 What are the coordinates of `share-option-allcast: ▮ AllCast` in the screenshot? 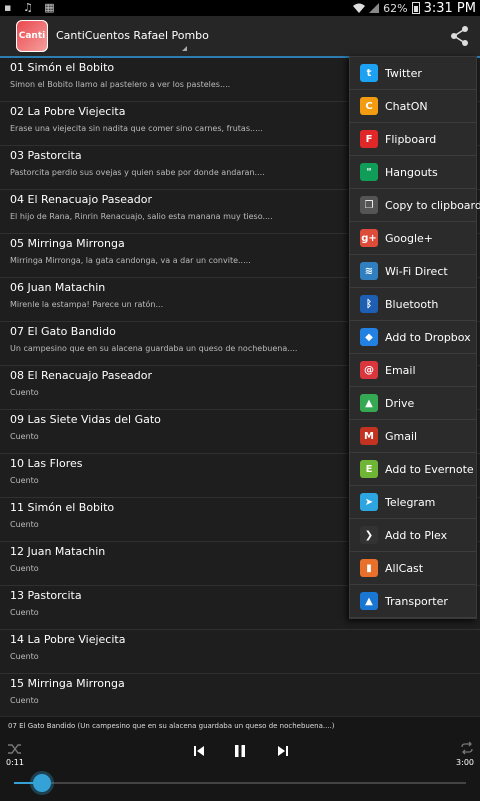 It's located at (413, 568).